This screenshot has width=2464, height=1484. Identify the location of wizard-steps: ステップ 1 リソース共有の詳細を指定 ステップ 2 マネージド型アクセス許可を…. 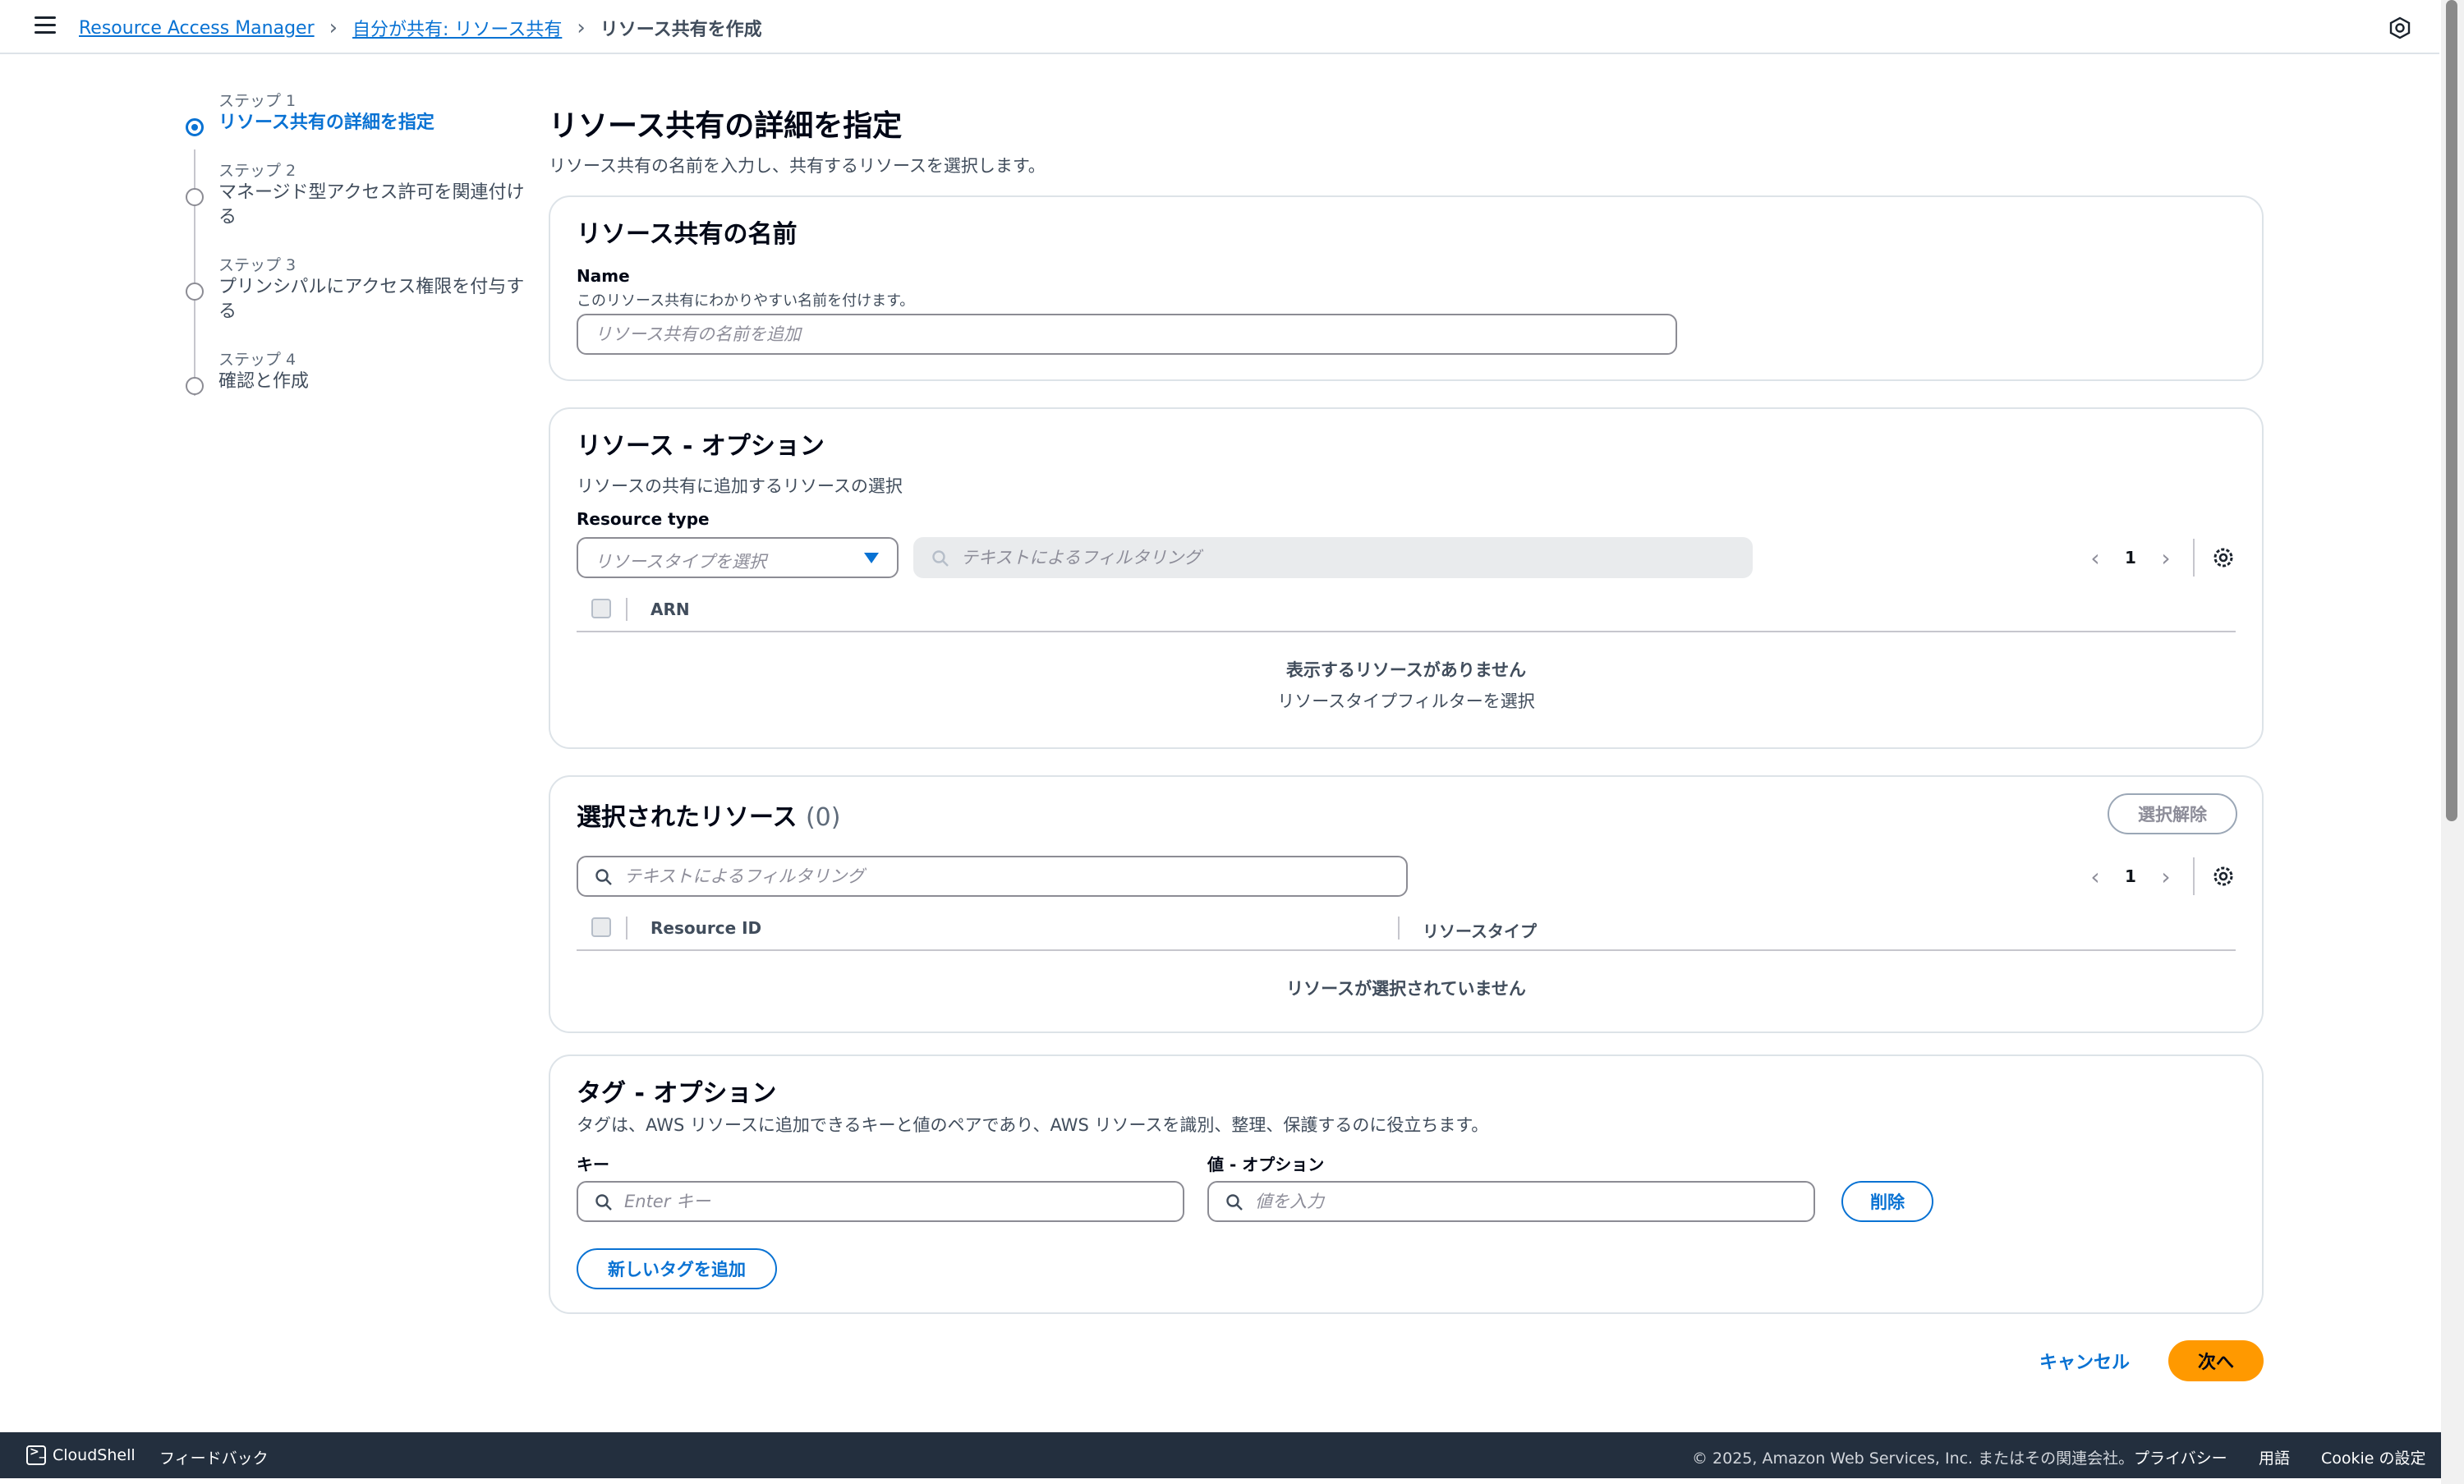
(354, 253).